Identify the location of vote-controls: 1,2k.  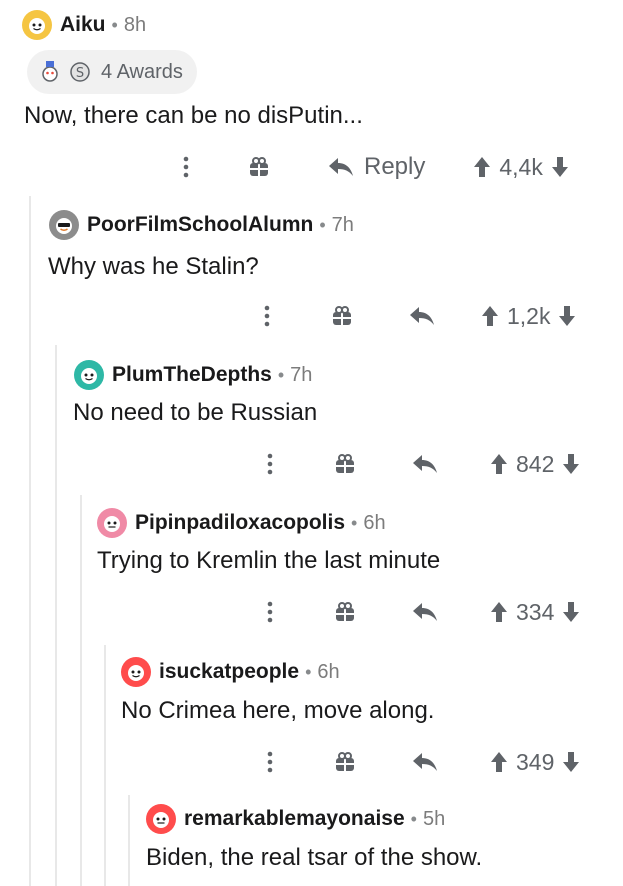
(528, 316).